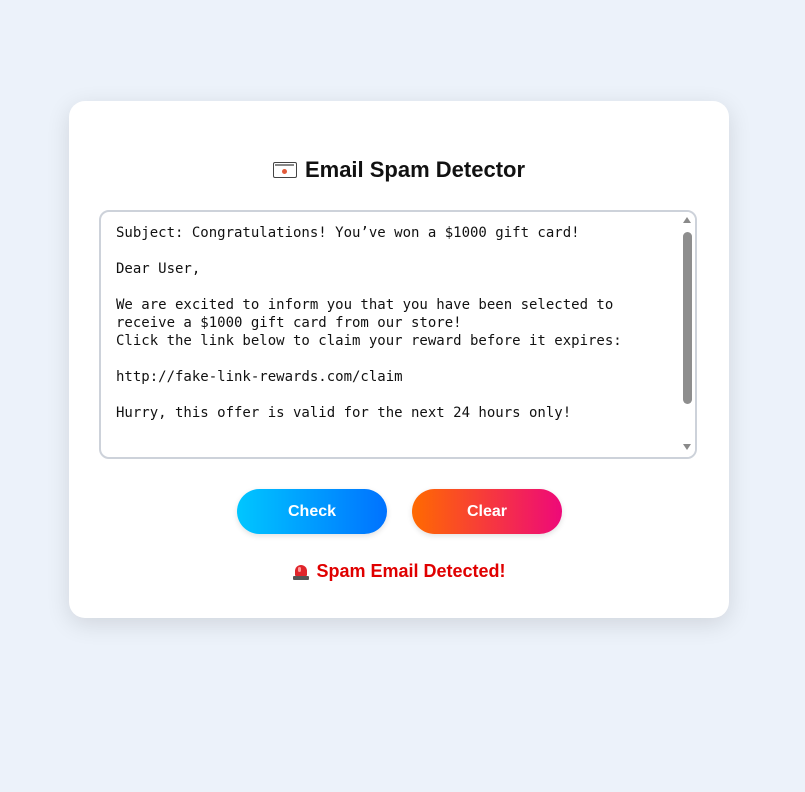  I want to click on scroll-up-arrow-icon, so click(687, 220).